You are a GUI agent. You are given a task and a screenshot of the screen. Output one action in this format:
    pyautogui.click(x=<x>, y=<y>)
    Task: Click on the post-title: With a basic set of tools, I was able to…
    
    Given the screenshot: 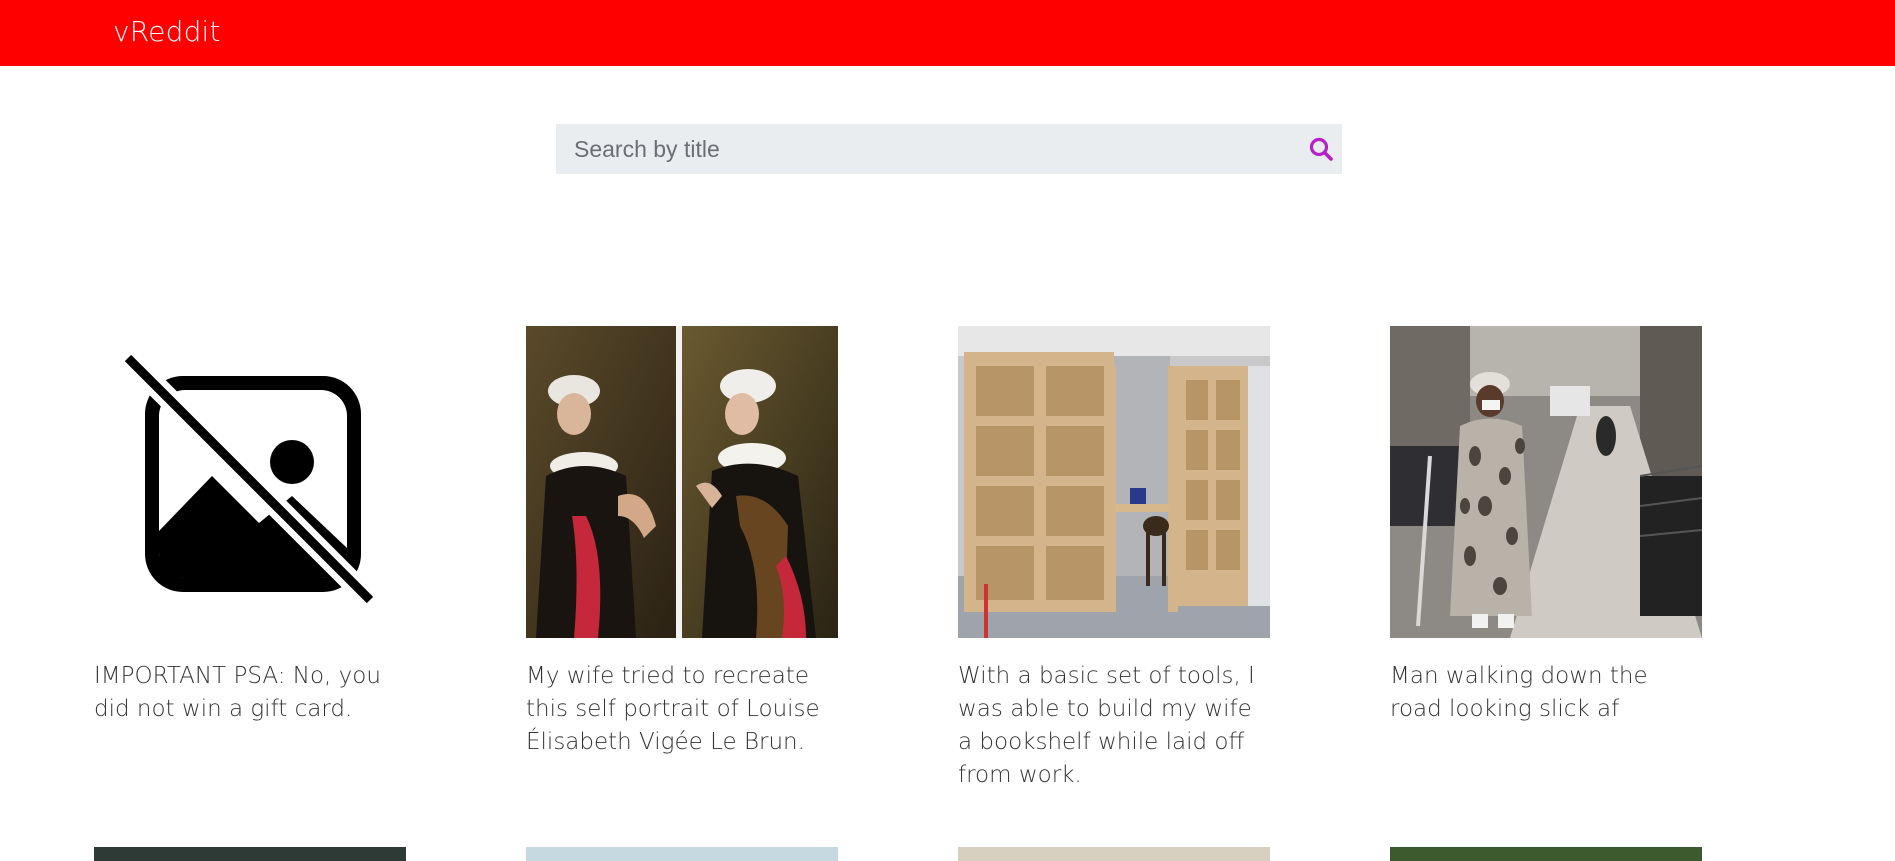 What is the action you would take?
    pyautogui.click(x=1114, y=726)
    